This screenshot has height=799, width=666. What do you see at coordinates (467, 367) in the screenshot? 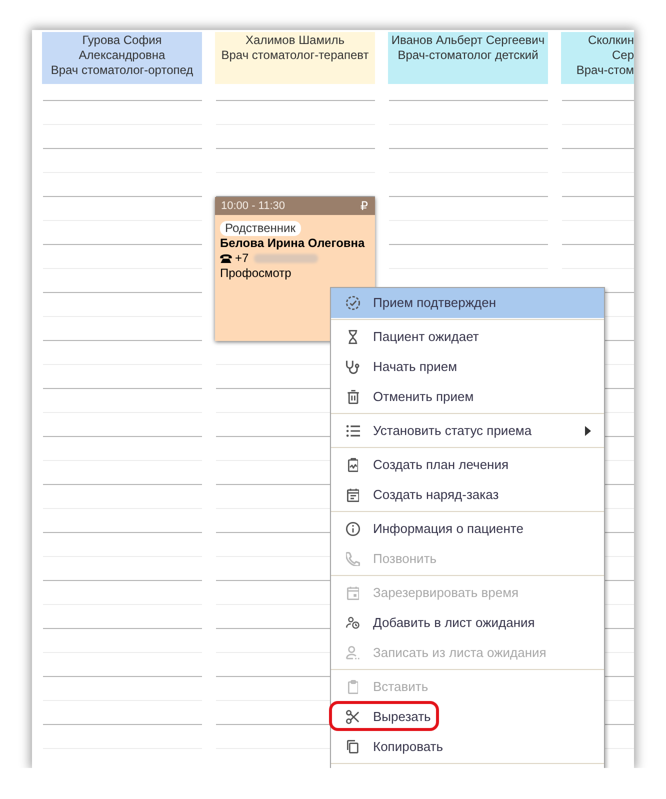
I see `menu-item: Начать прием` at bounding box center [467, 367].